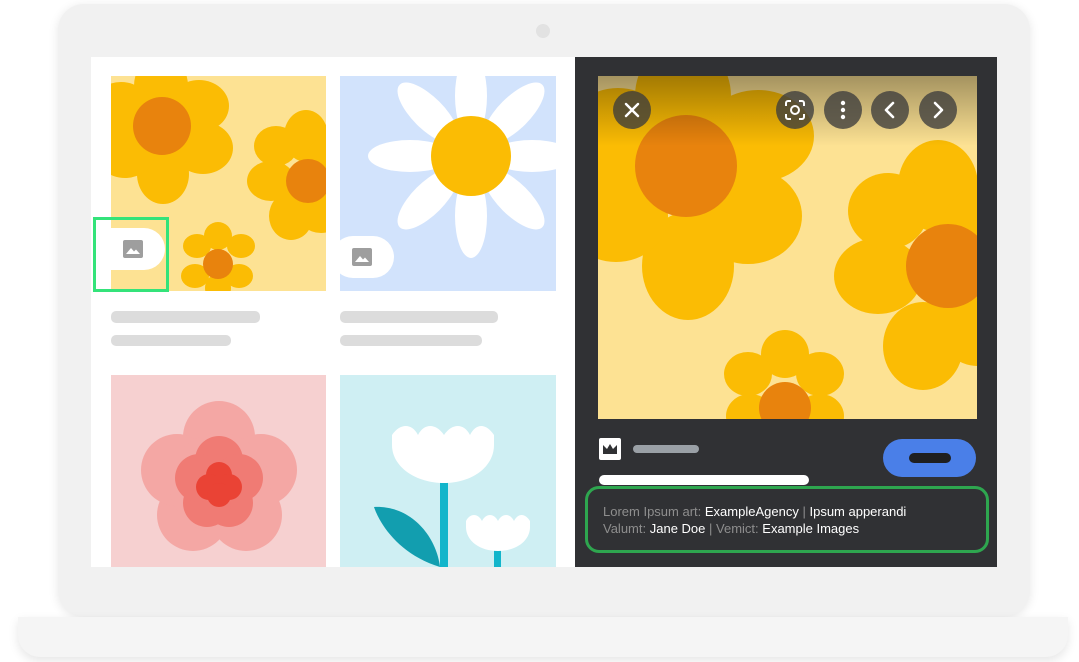  What do you see at coordinates (131, 254) in the screenshot?
I see `image-chip-highlight` at bounding box center [131, 254].